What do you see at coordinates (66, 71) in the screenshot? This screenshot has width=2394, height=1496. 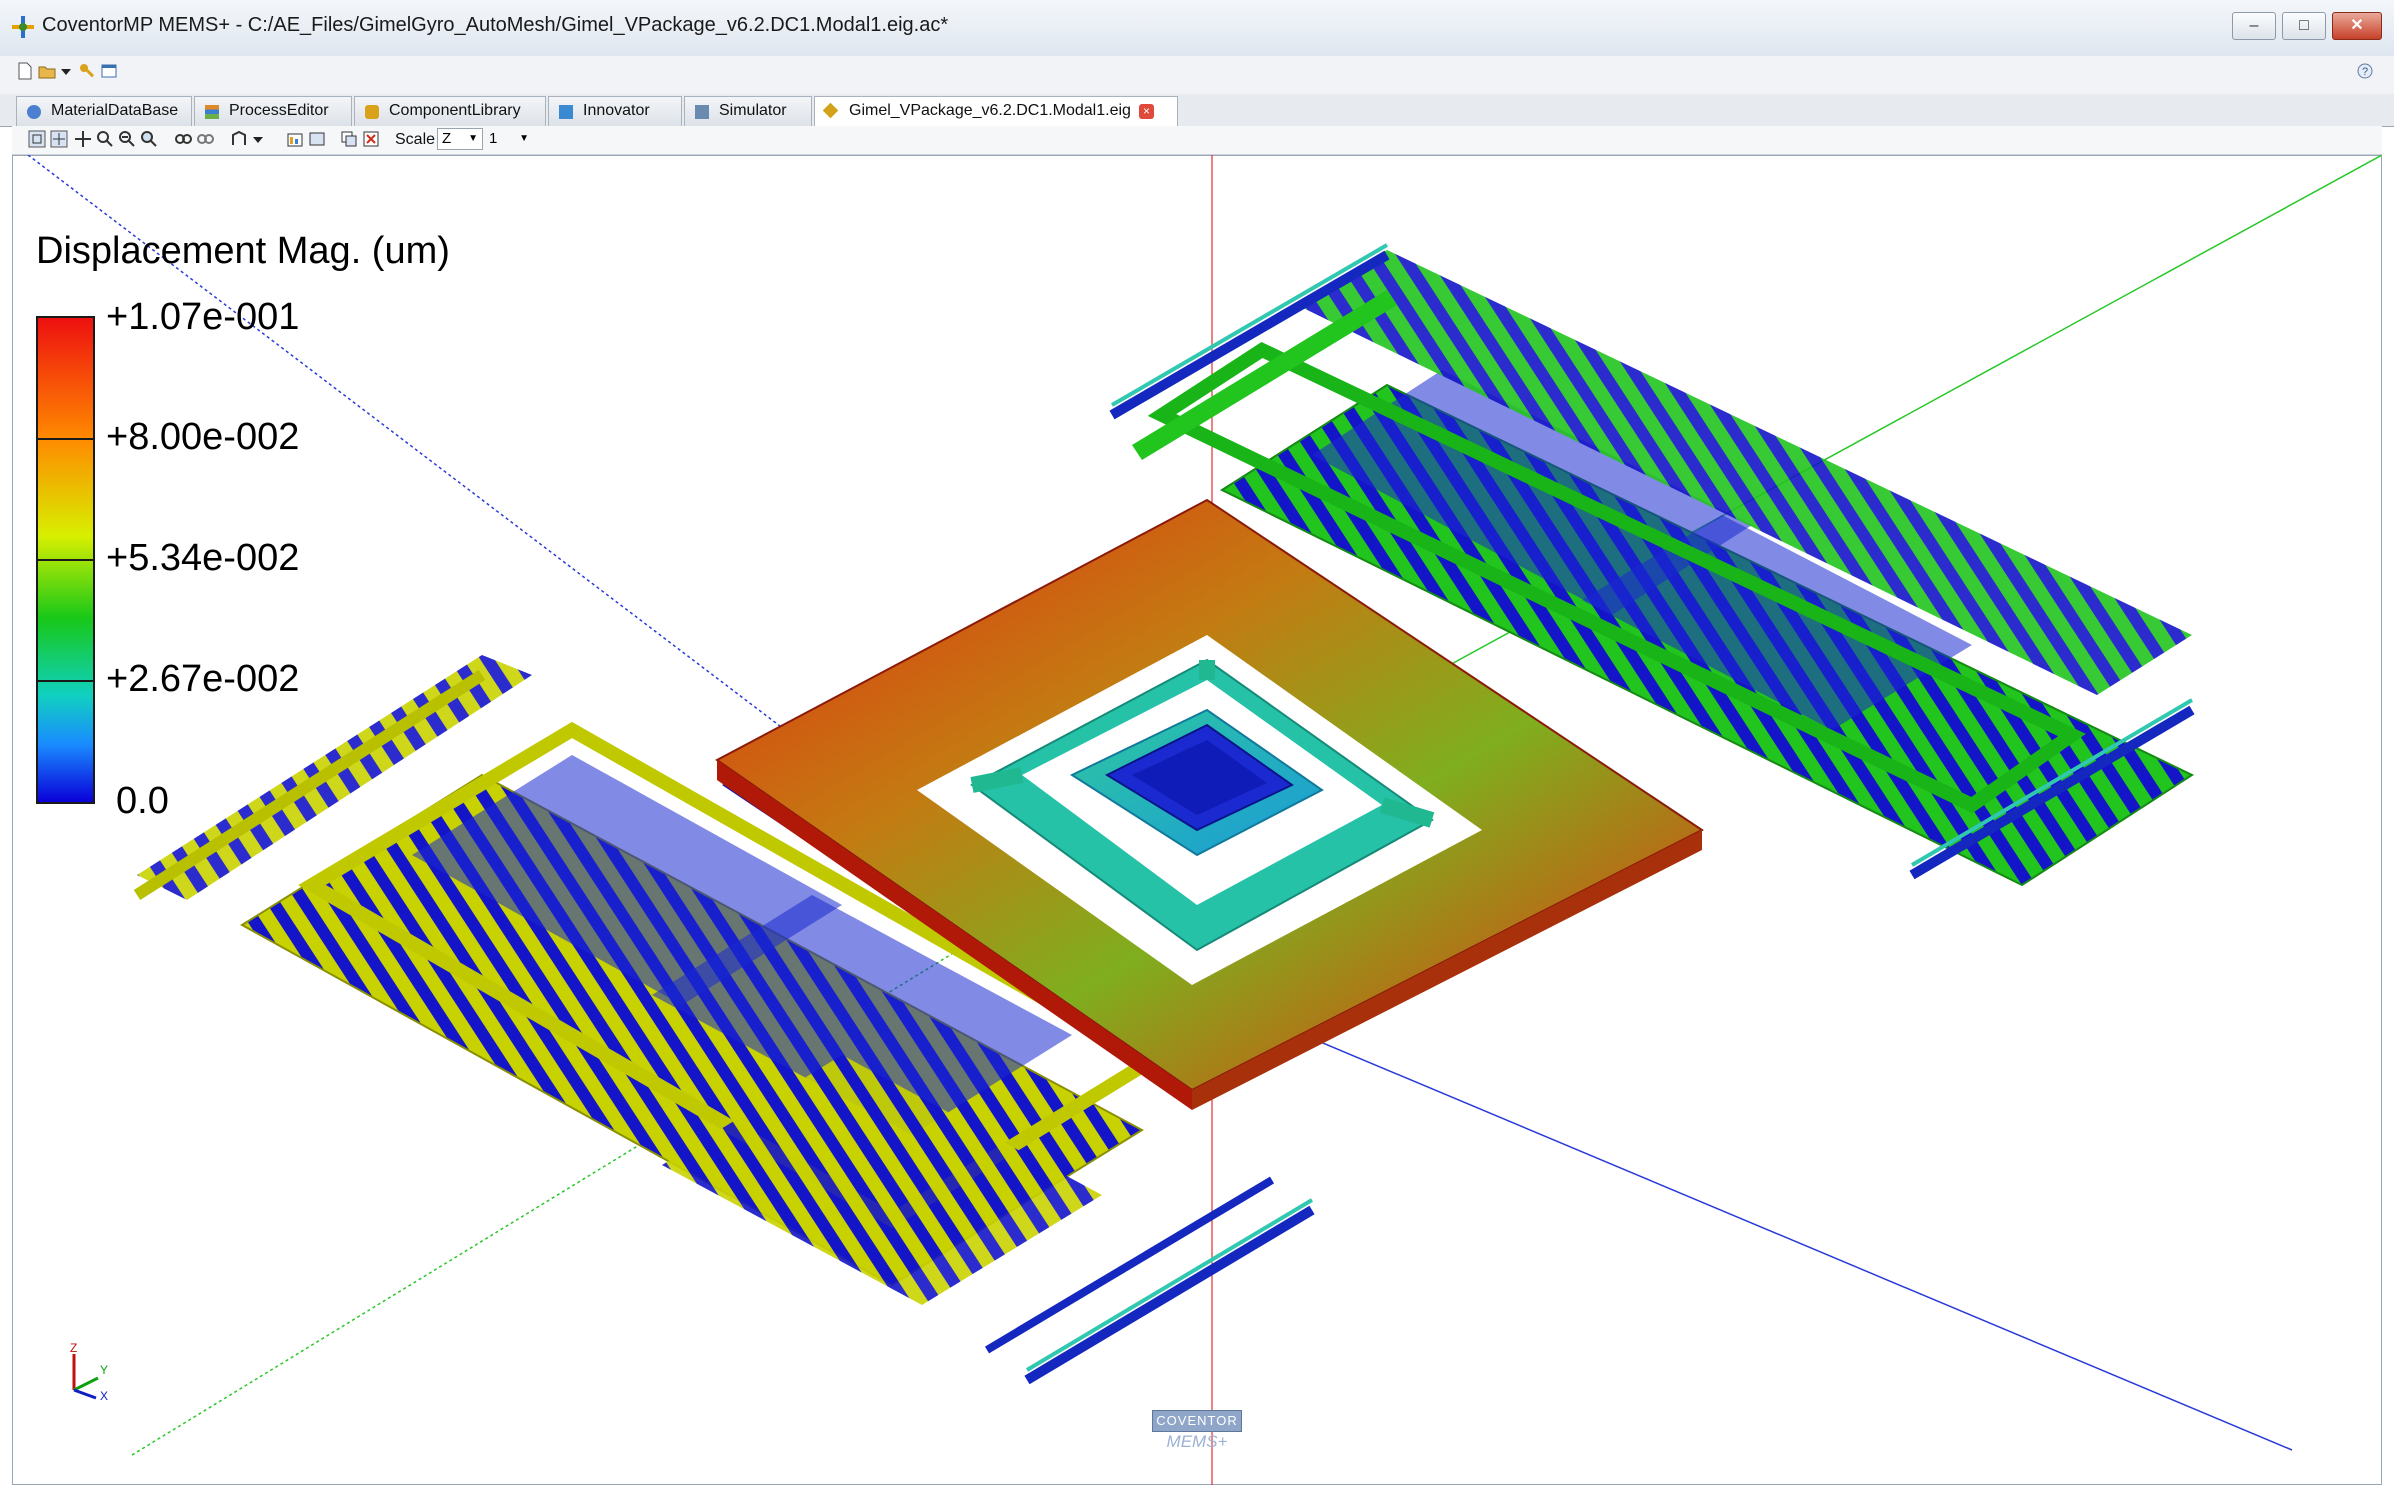 I see `dropdown-arrow-icon` at bounding box center [66, 71].